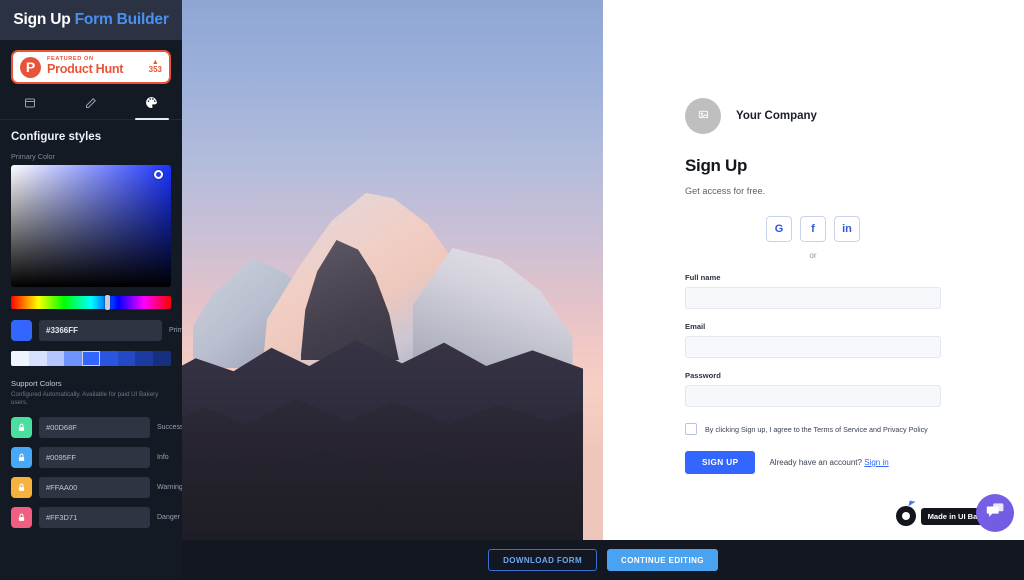 The height and width of the screenshot is (580, 1024). I want to click on support-color-list: Success Info Warning Danger, so click(96, 472).